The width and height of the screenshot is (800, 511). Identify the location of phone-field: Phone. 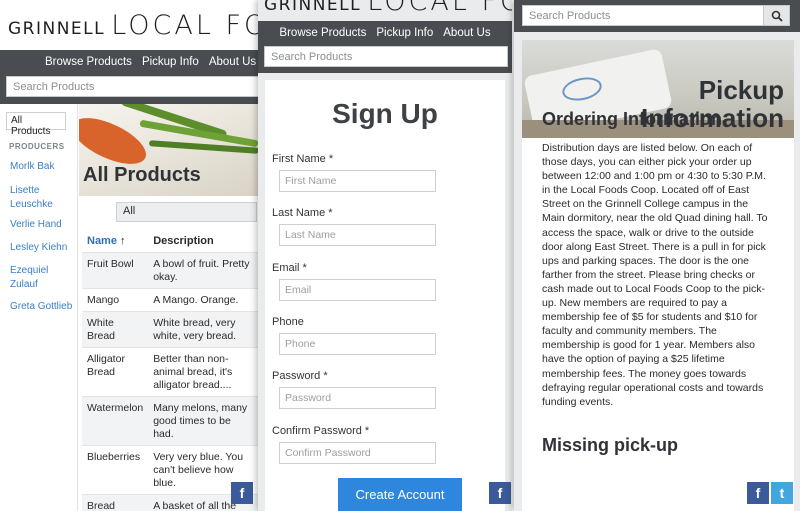
(357, 344).